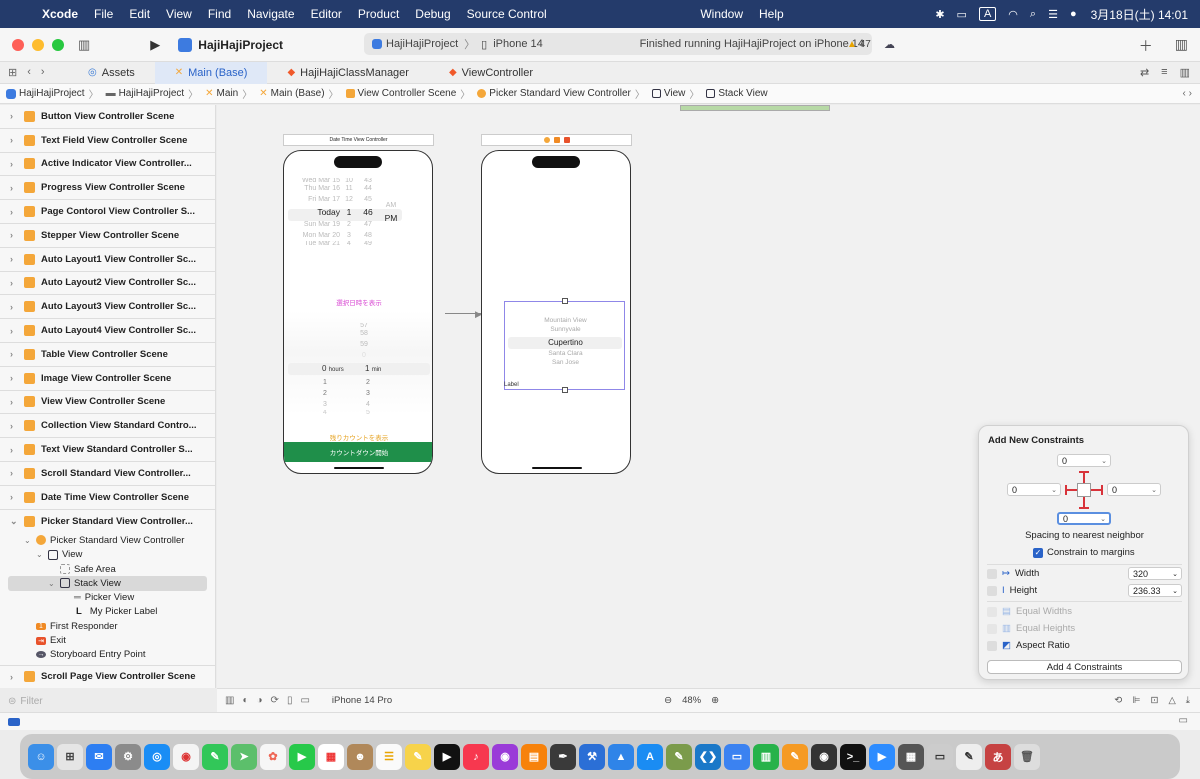 This screenshot has width=1200, height=779. Describe the element at coordinates (824, 756) in the screenshot. I see `github-icon: ◉` at that location.